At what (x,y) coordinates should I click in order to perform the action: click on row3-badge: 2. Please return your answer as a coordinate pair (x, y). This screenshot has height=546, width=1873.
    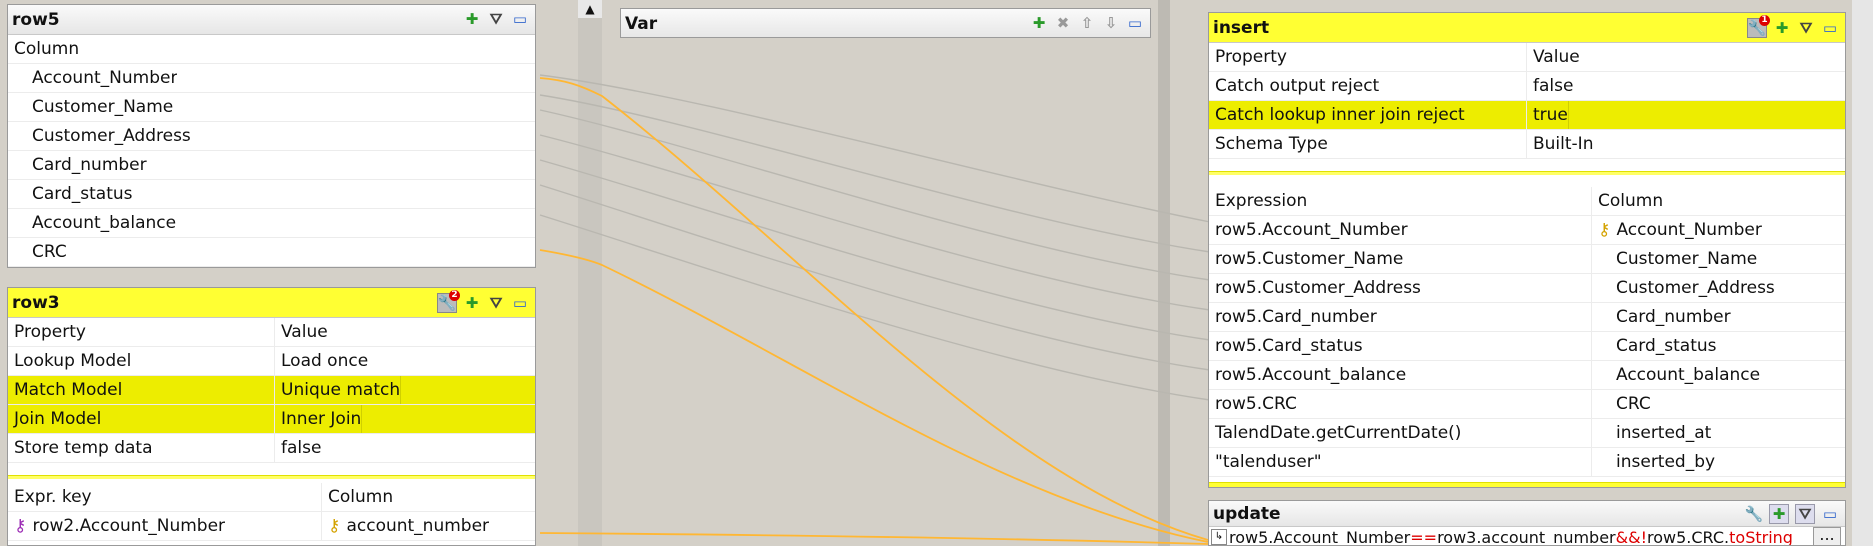
    Looking at the image, I should click on (454, 295).